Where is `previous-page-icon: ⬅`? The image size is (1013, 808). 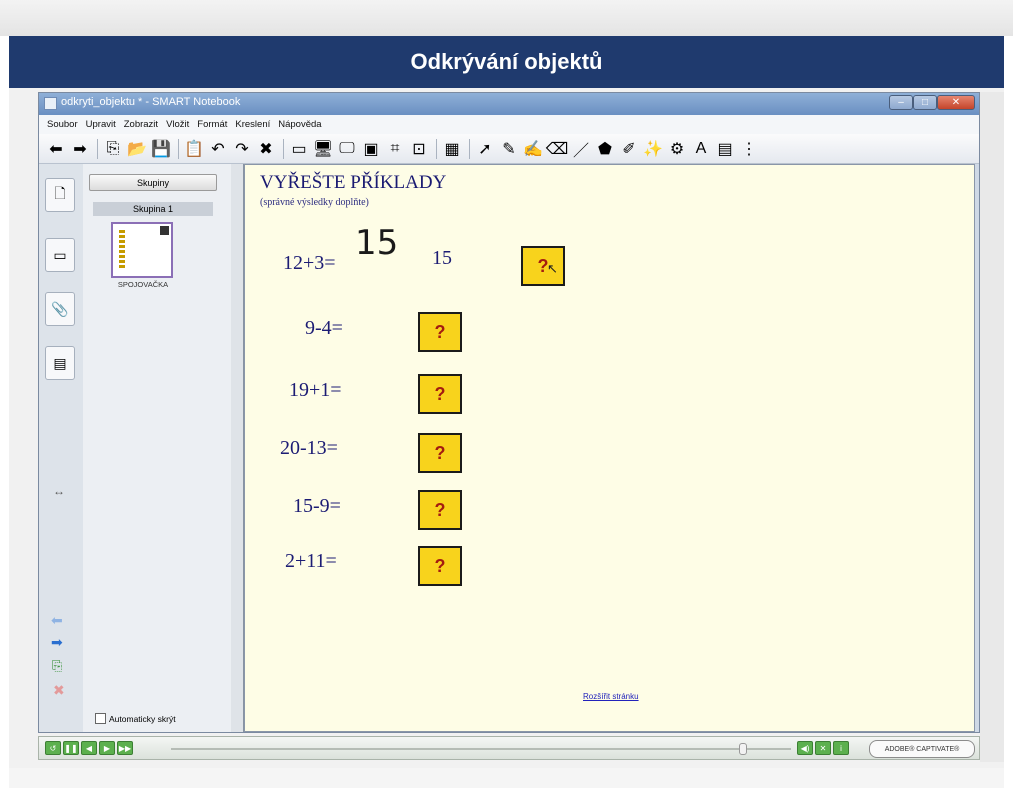
previous-page-icon: ⬅ is located at coordinates (57, 620).